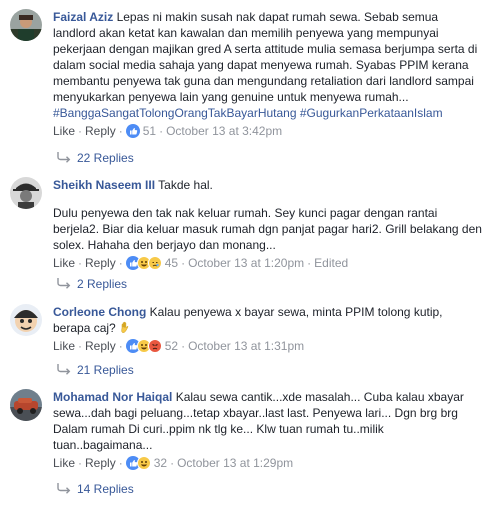 The width and height of the screenshot is (490, 507). Describe the element at coordinates (246, 263) in the screenshot. I see `timestamp: October 13 at 1:20pm` at that location.